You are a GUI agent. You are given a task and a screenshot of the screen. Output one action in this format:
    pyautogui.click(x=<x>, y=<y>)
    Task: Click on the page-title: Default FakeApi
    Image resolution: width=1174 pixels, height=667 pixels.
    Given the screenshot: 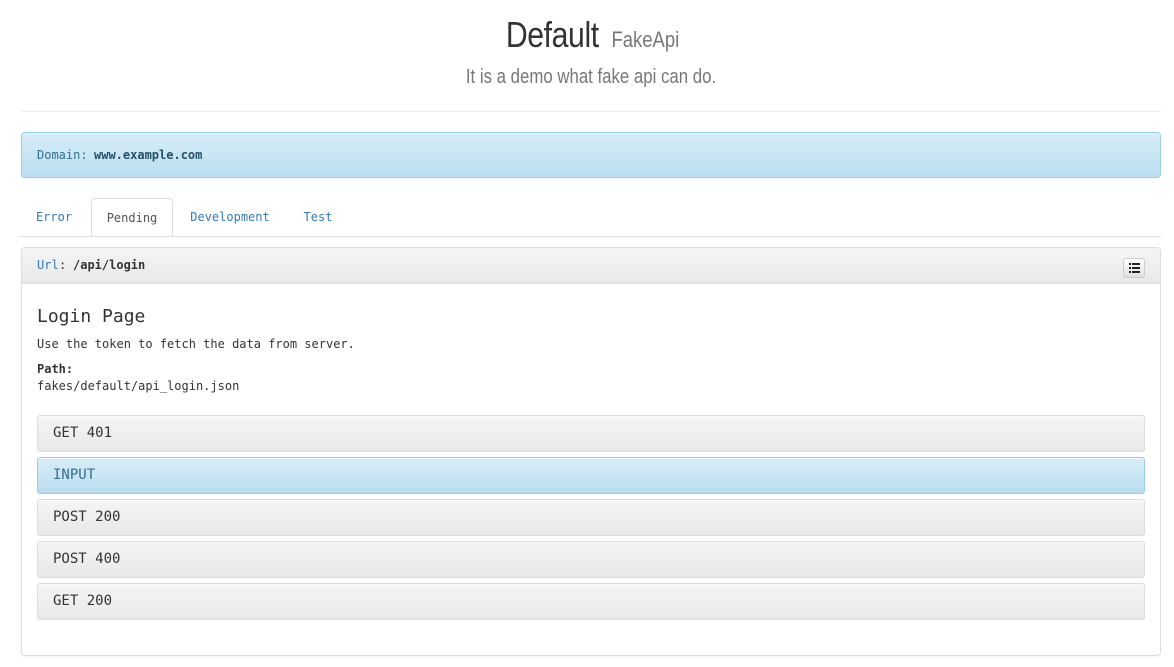 What is the action you would take?
    pyautogui.click(x=591, y=39)
    